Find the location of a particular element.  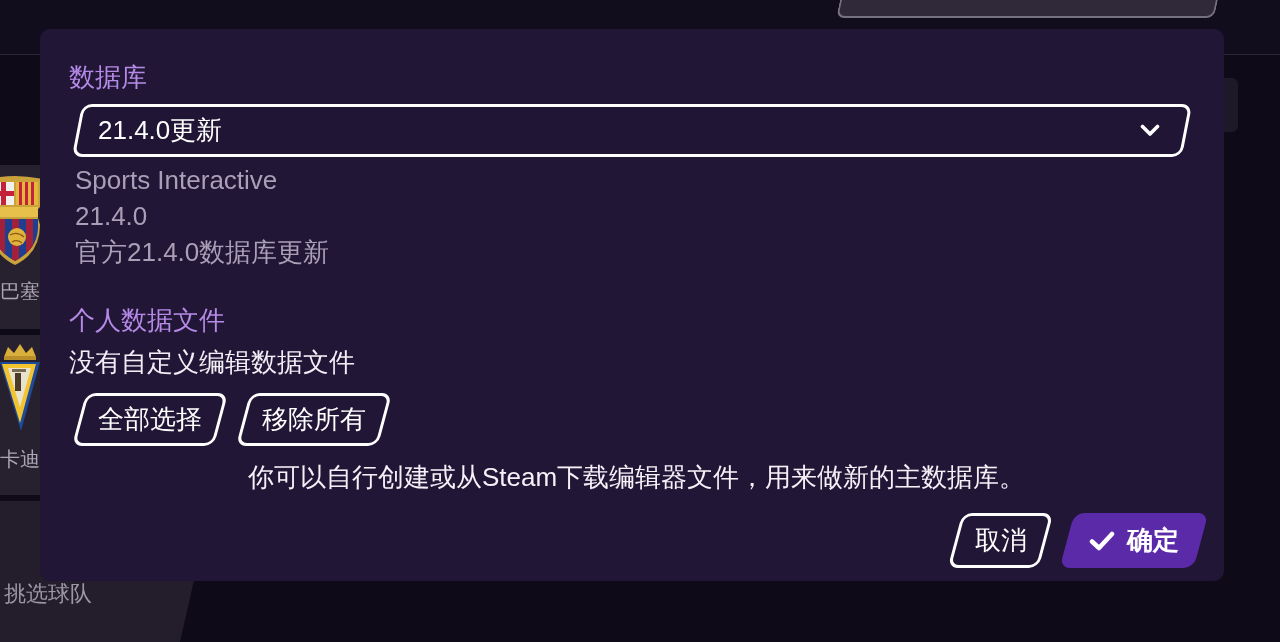

cancel-button: 取消 is located at coordinates (1000, 540).